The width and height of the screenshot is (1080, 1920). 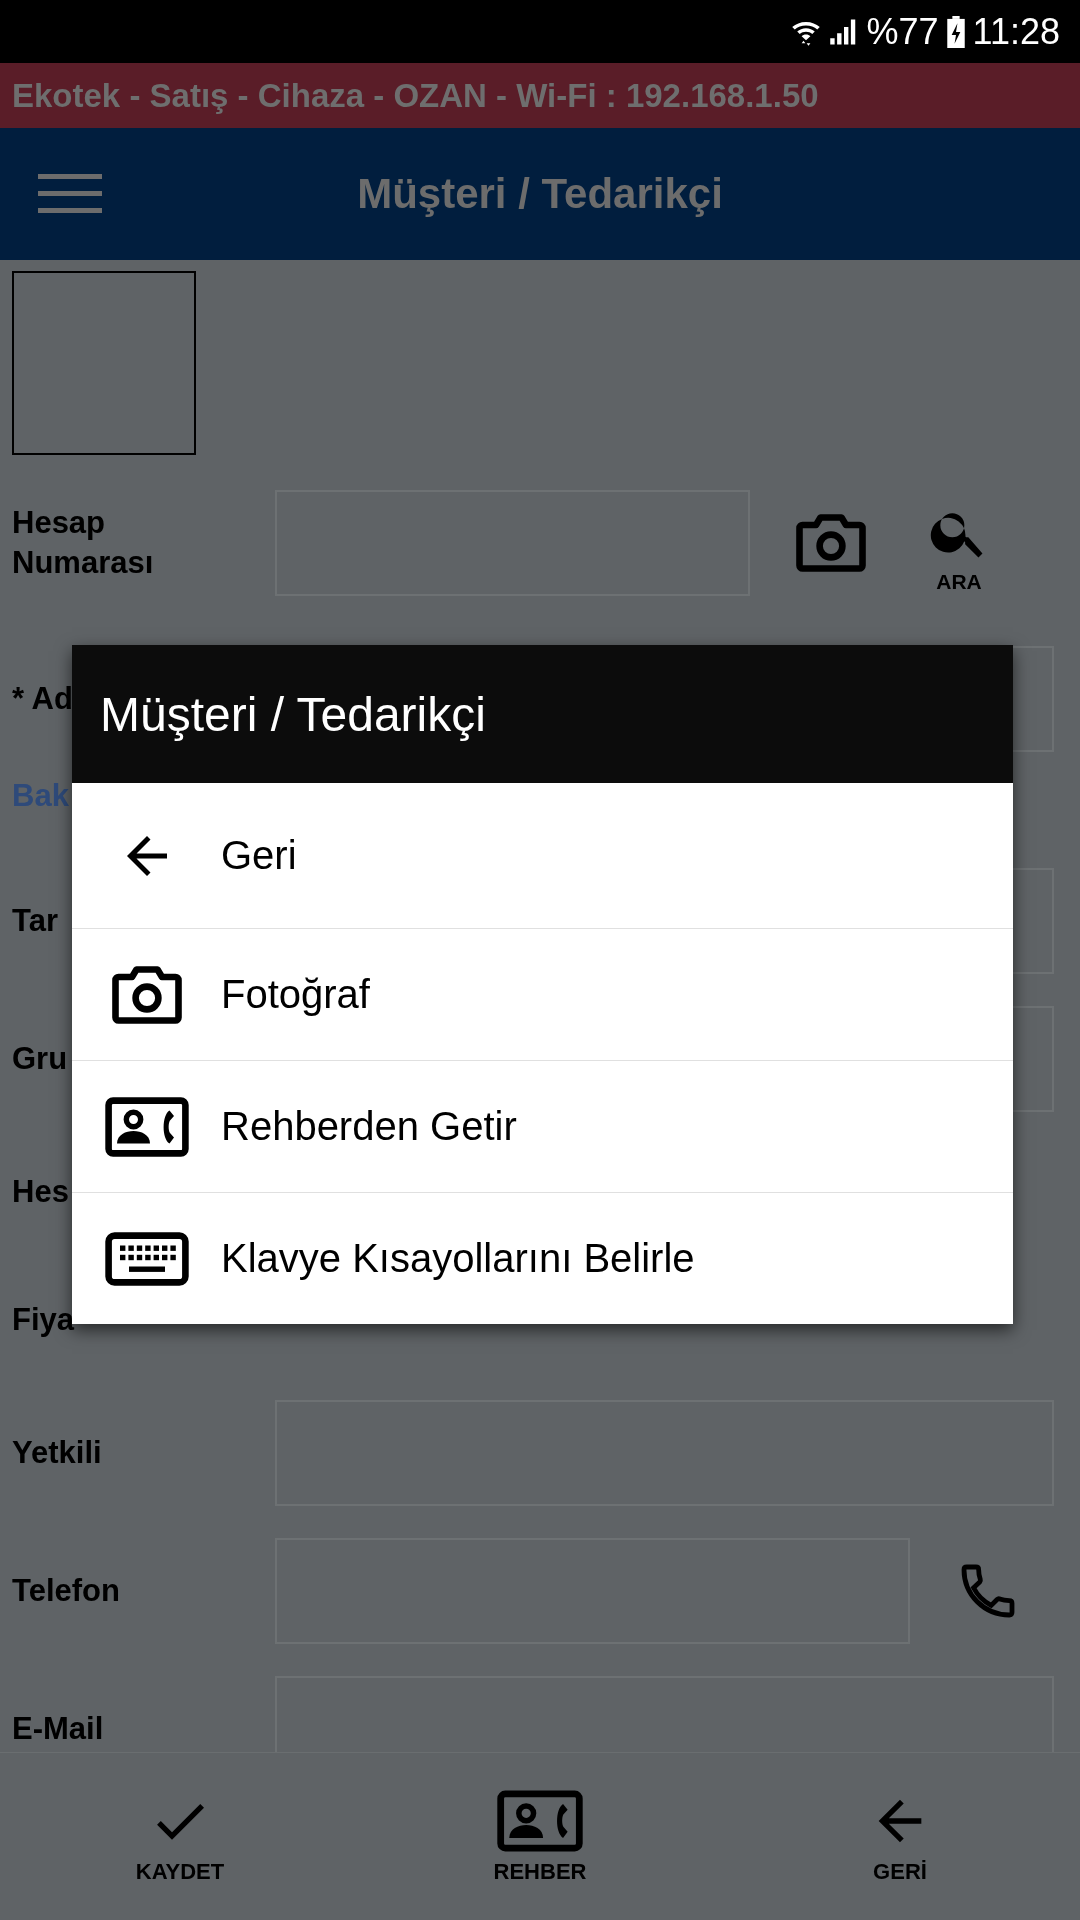 What do you see at coordinates (57, 1452) in the screenshot?
I see `field-label: Yetkili` at bounding box center [57, 1452].